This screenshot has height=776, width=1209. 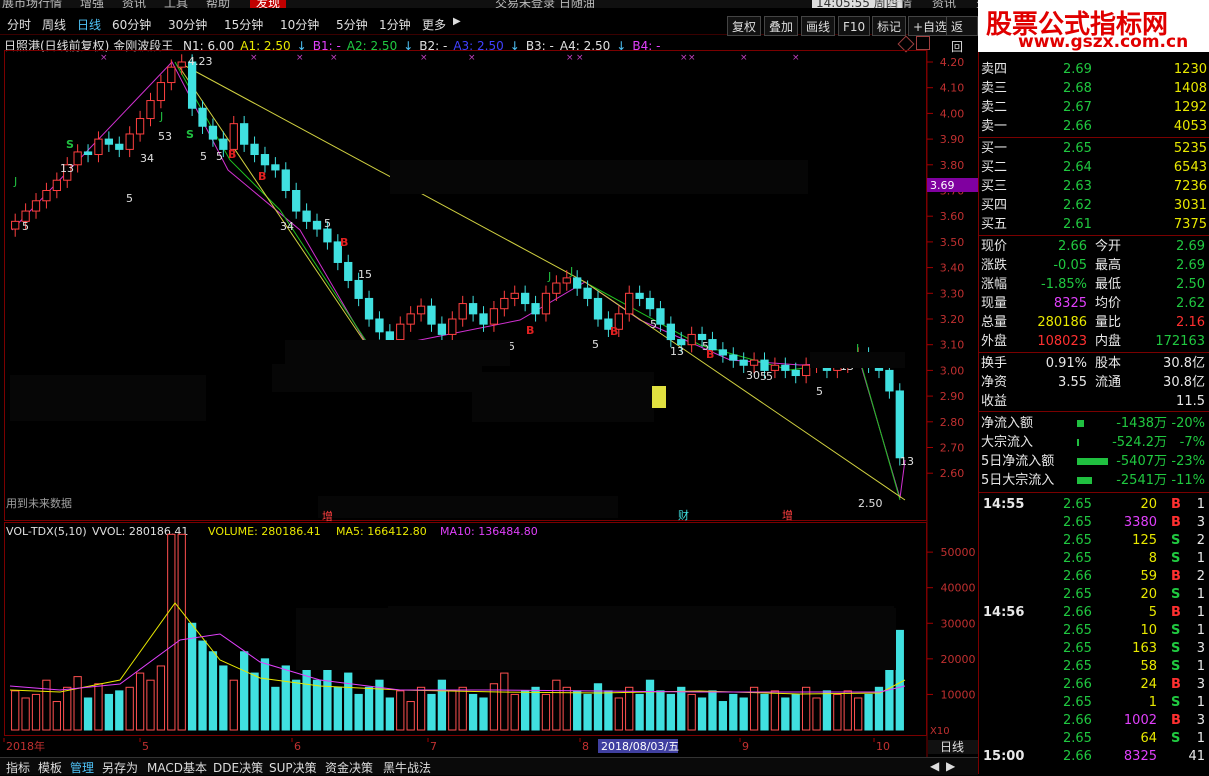 I want to click on quote-row: 卖三 2.68 1408, so click(x=1094, y=88).